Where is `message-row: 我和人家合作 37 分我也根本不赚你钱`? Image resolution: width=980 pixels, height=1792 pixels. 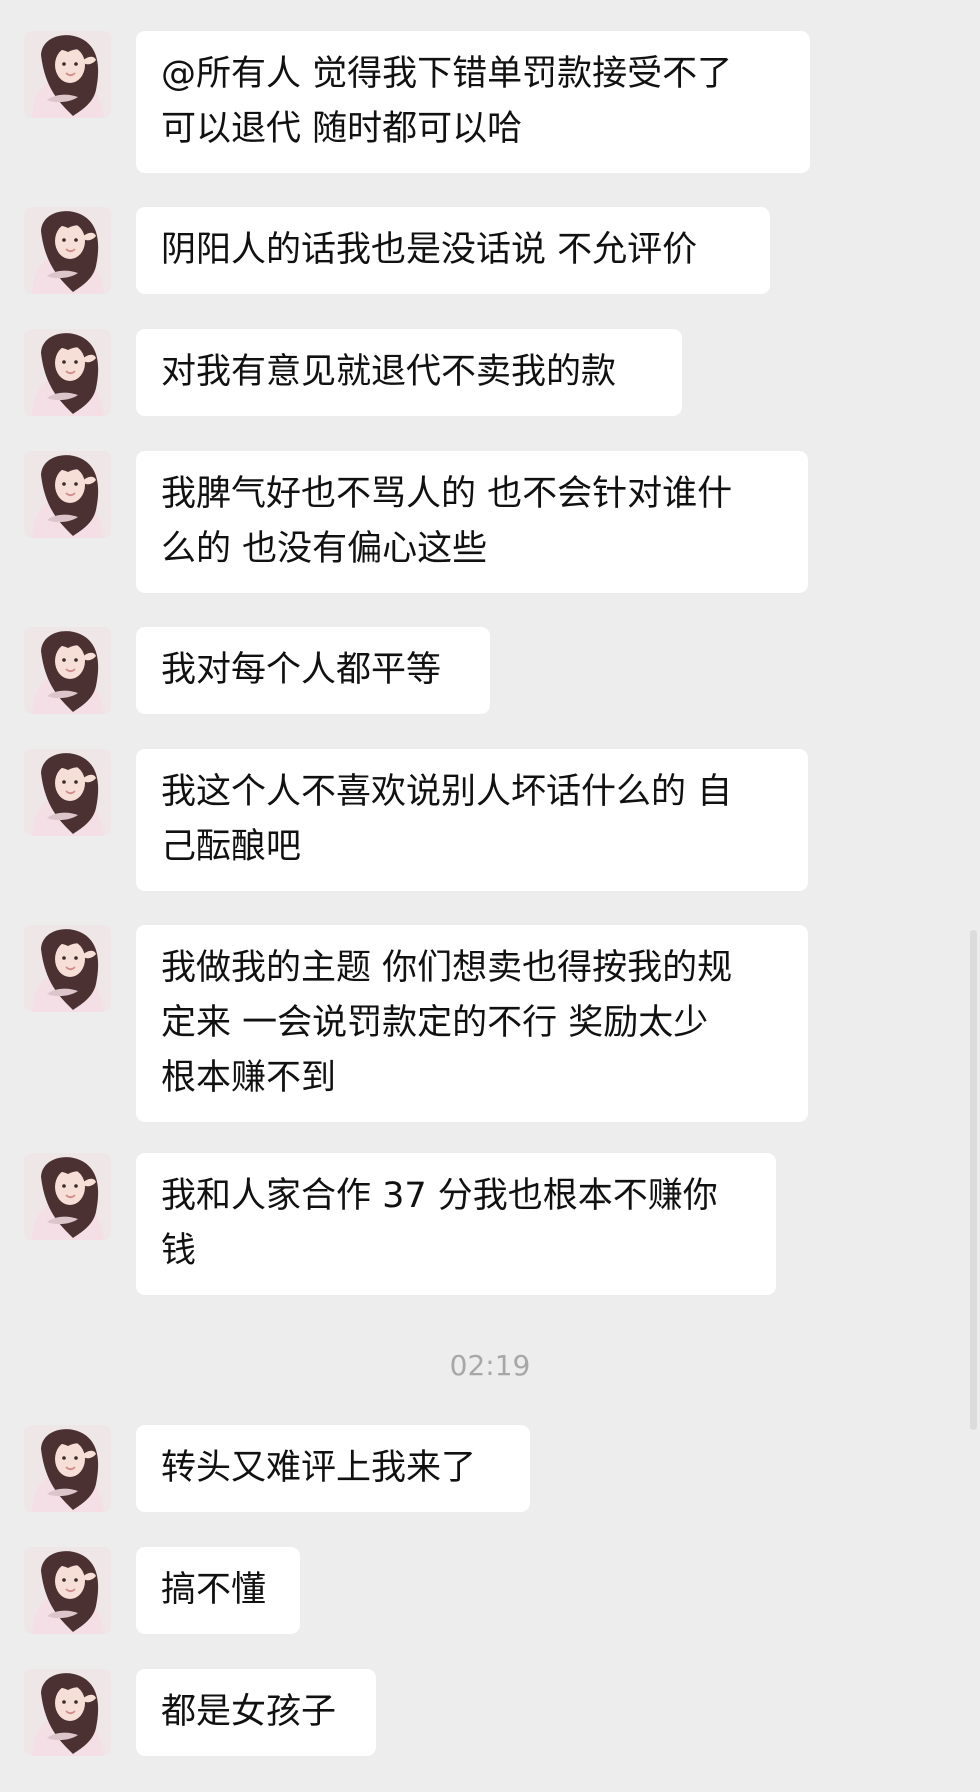 message-row: 我和人家合作 37 分我也根本不赚你钱 is located at coordinates (502, 1224).